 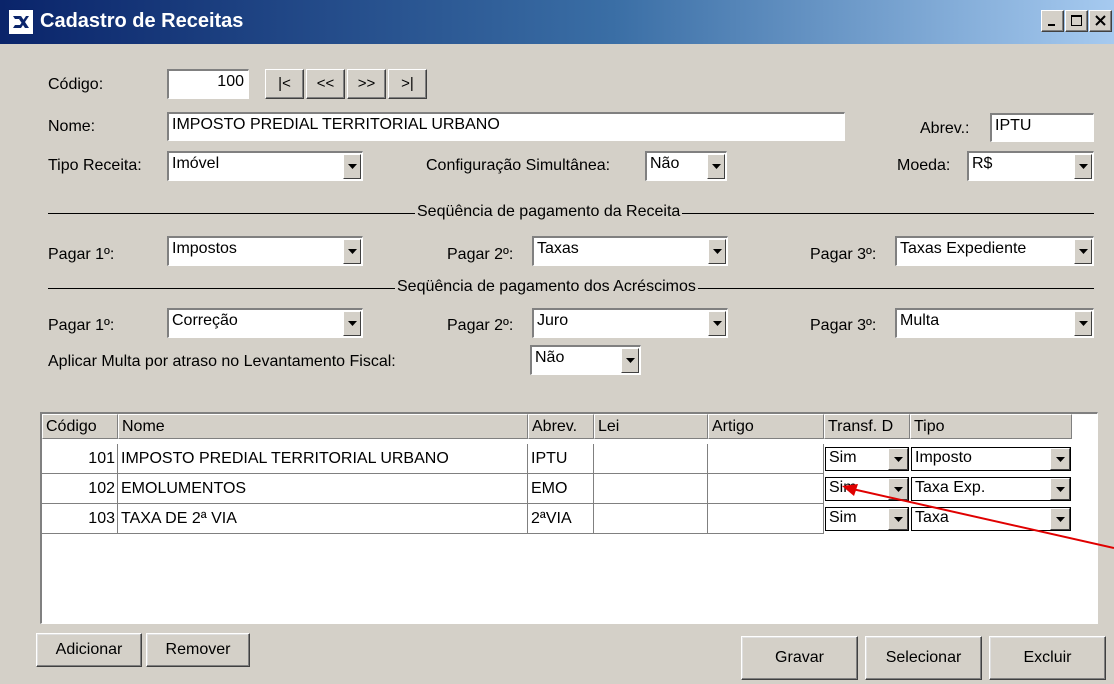 What do you see at coordinates (558, 248) in the screenshot?
I see `receita-pagar2-value: Taxas` at bounding box center [558, 248].